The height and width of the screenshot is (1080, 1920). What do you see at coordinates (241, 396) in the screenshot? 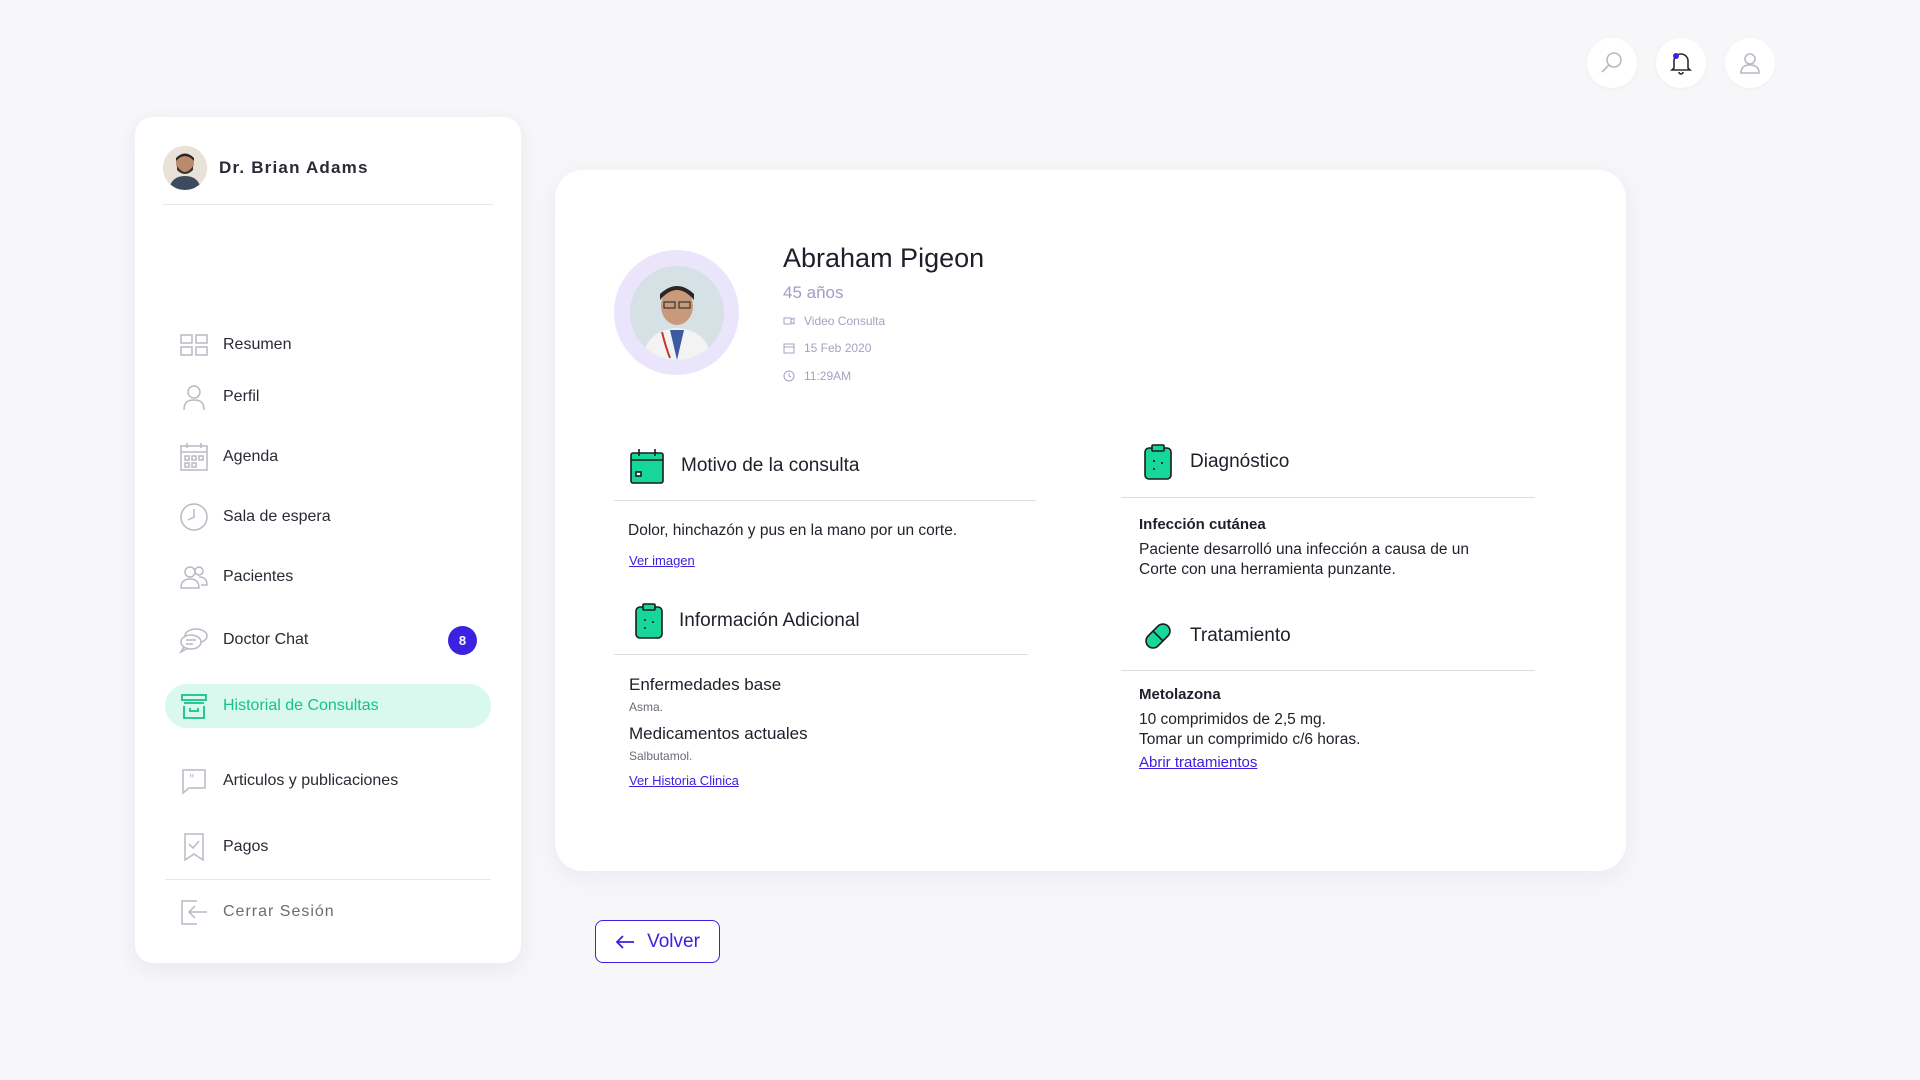
I see `sidebar-item-label: Perfil` at bounding box center [241, 396].